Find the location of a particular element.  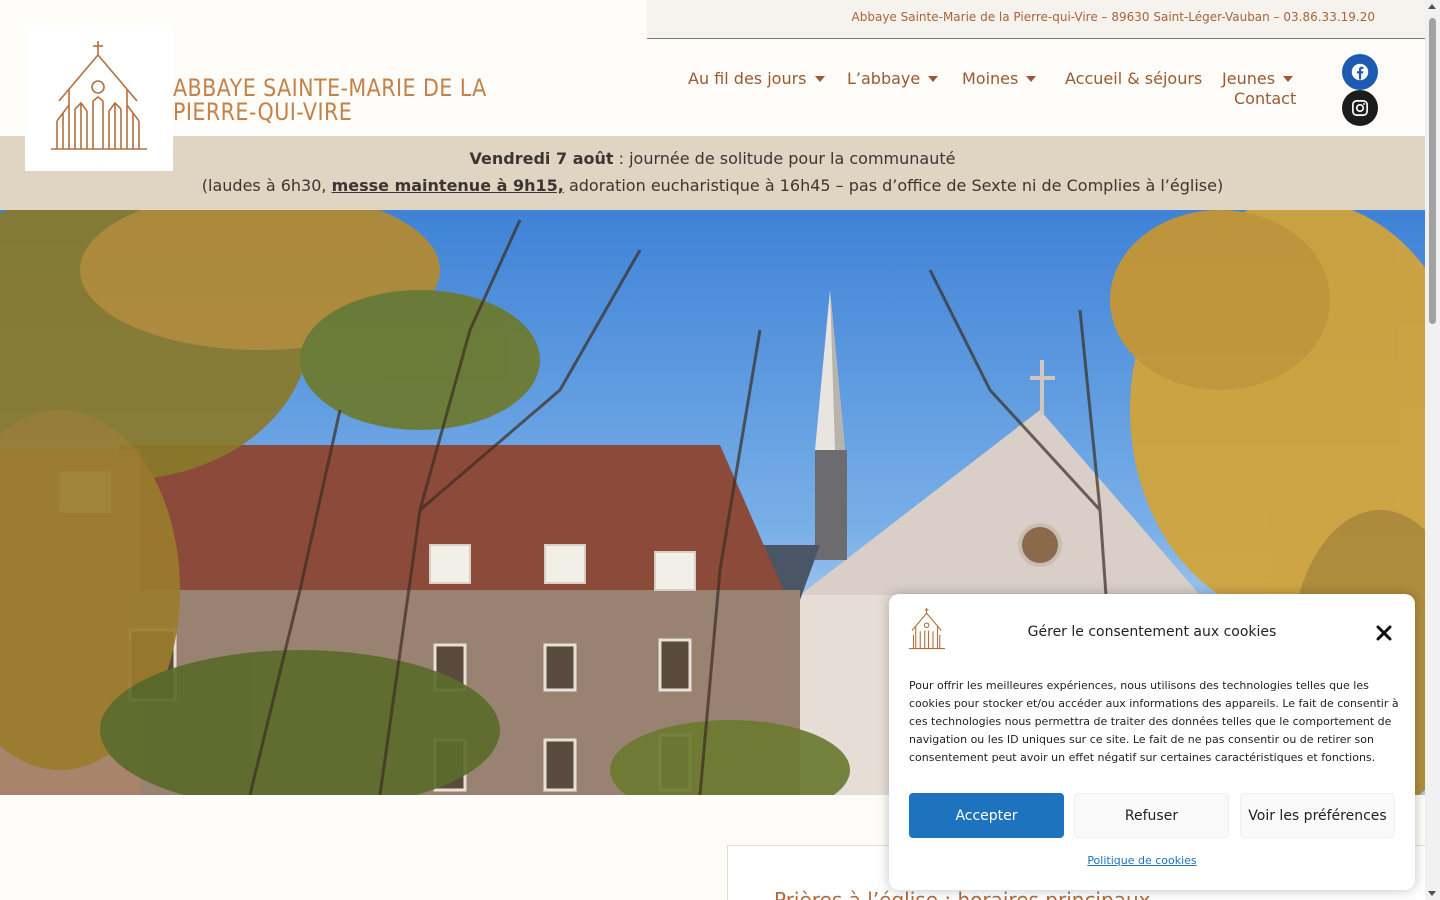

abbey-logo-icon is located at coordinates (99, 95).